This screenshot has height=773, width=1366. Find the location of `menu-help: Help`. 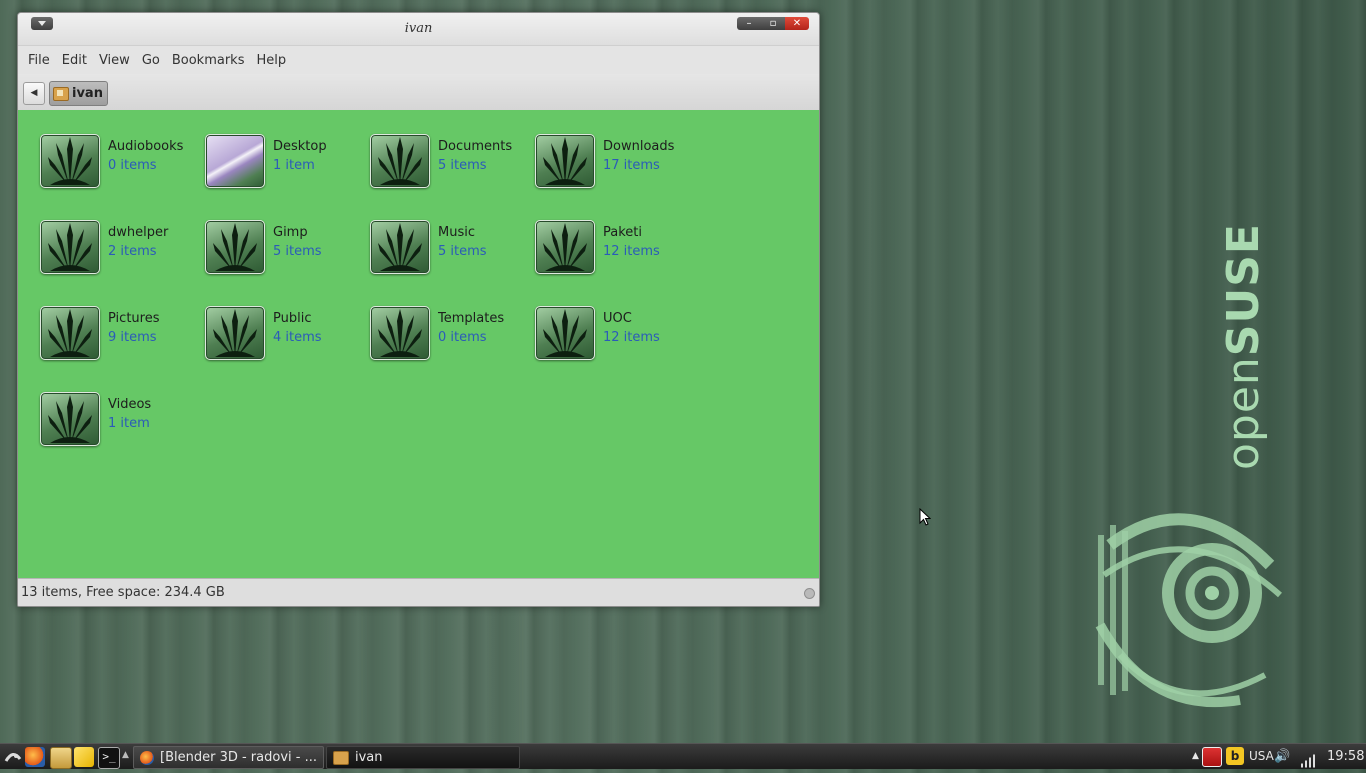

menu-help: Help is located at coordinates (271, 60).